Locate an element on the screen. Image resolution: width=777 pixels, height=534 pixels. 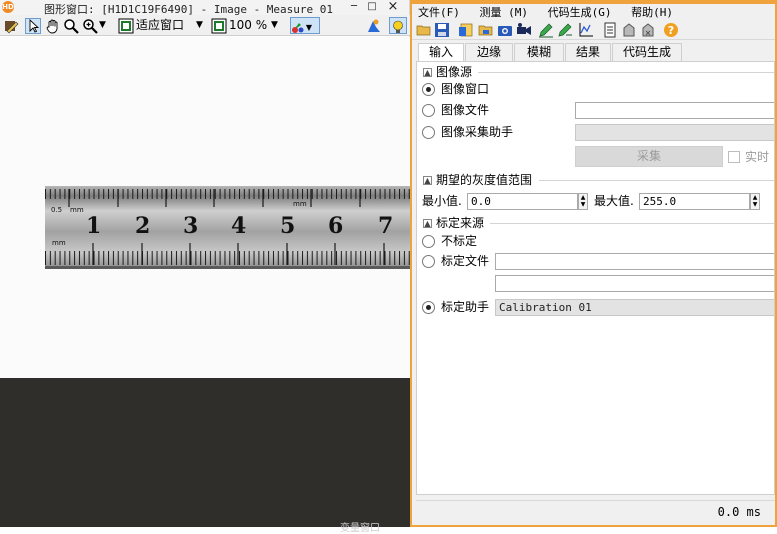
menu-help: 帮助(H) is located at coordinates (652, 12).